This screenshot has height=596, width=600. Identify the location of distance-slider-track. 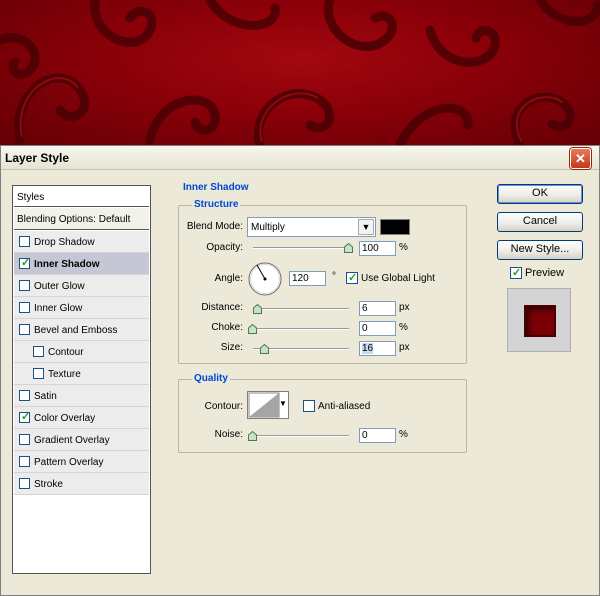
(301, 309).